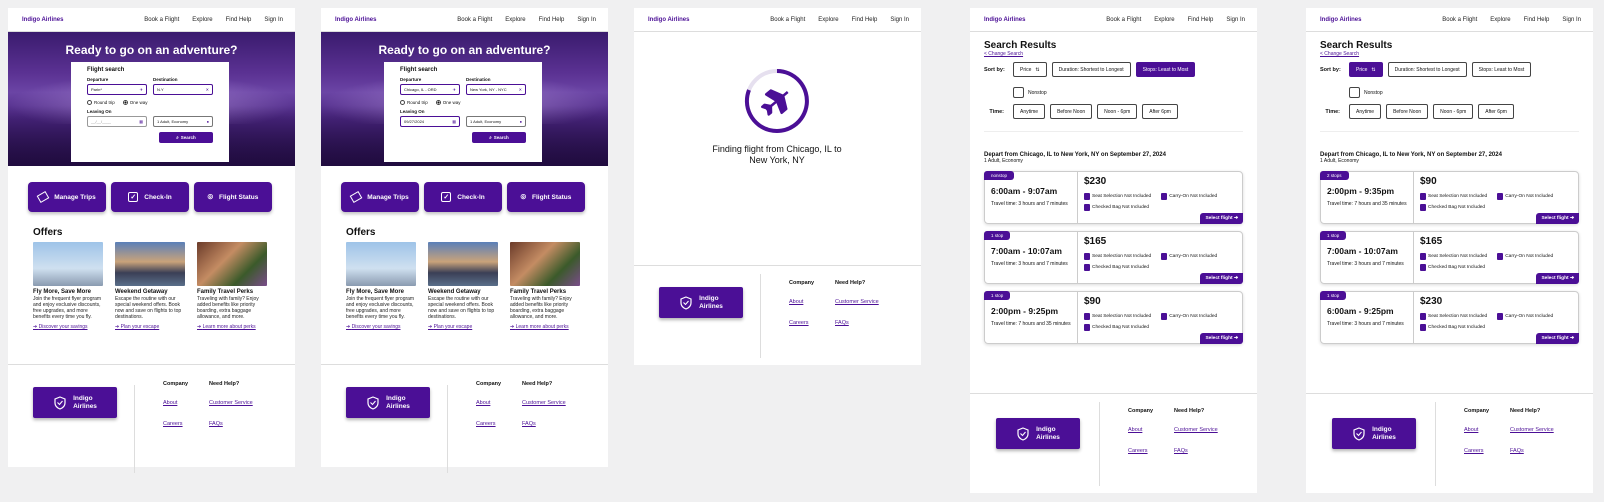 This screenshot has height=502, width=1604. I want to click on one-way-radio: One way, so click(135, 102).